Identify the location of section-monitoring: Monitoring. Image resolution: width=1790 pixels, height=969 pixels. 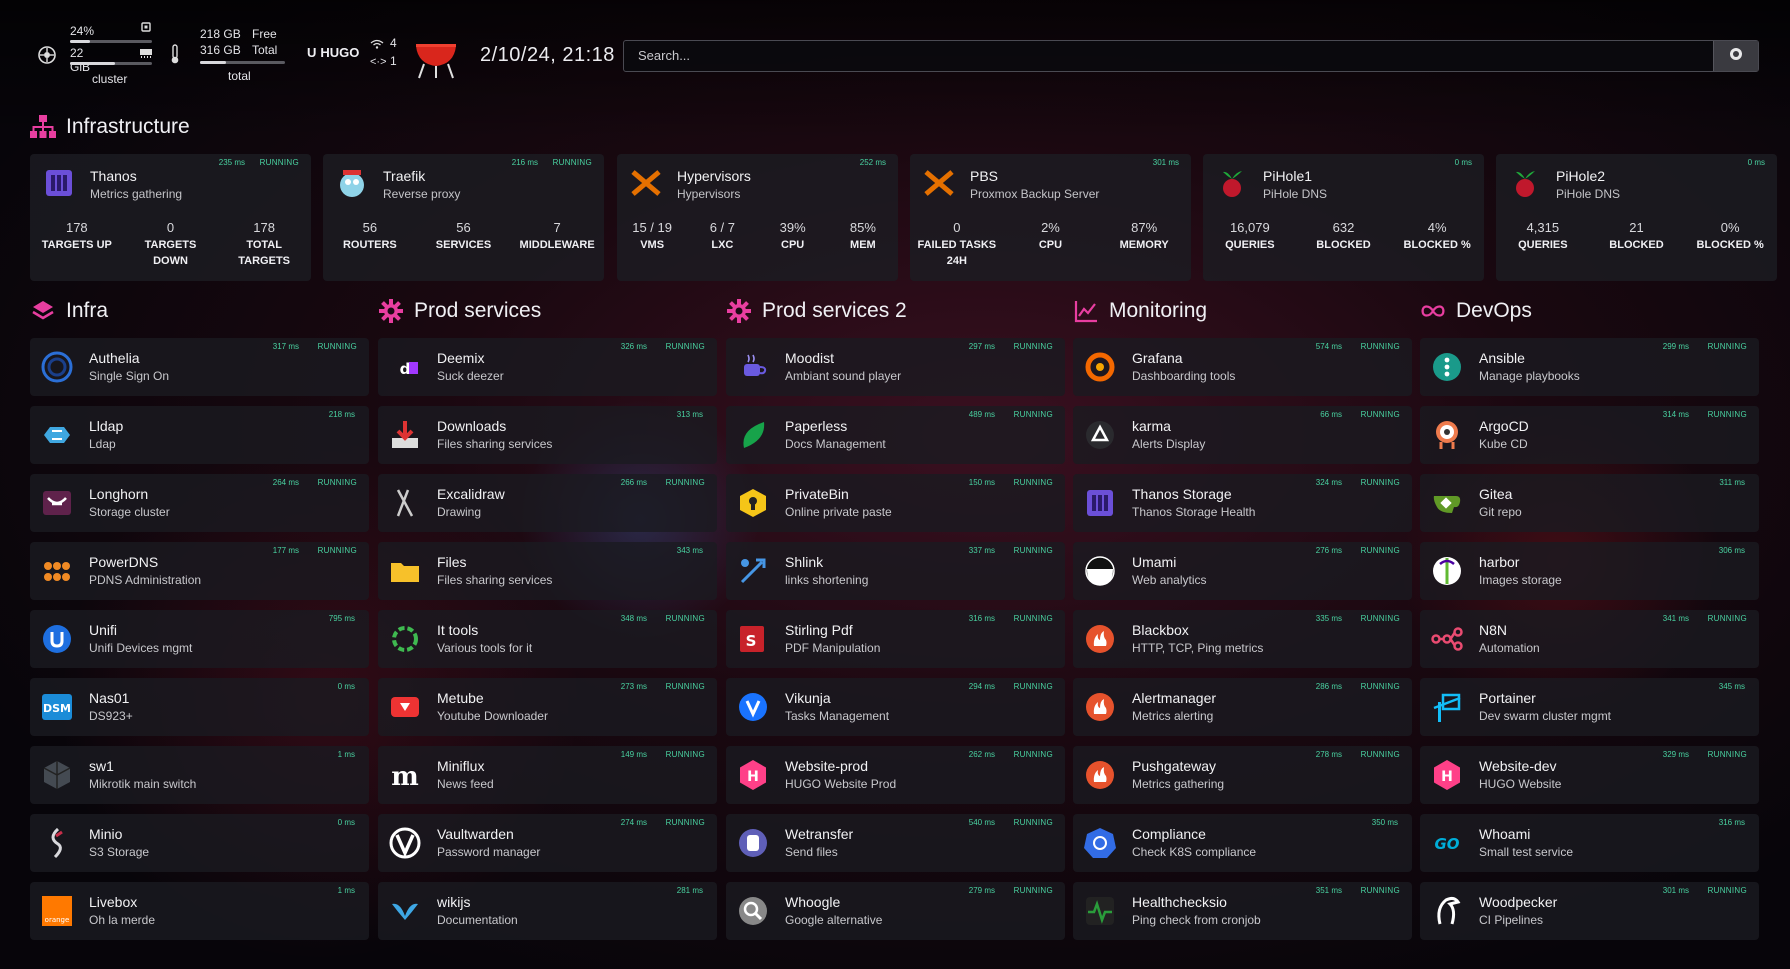
(1140, 311).